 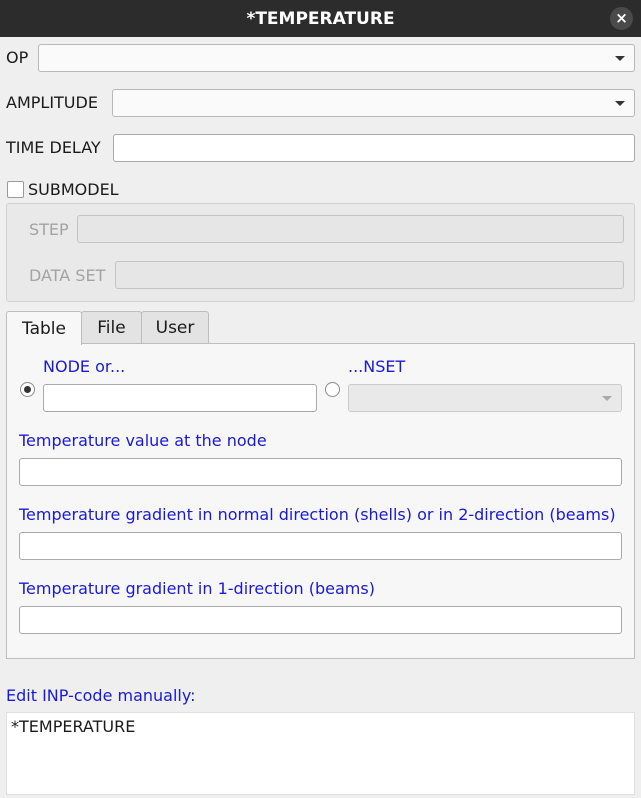 I want to click on tab-user: User, so click(x=175, y=327).